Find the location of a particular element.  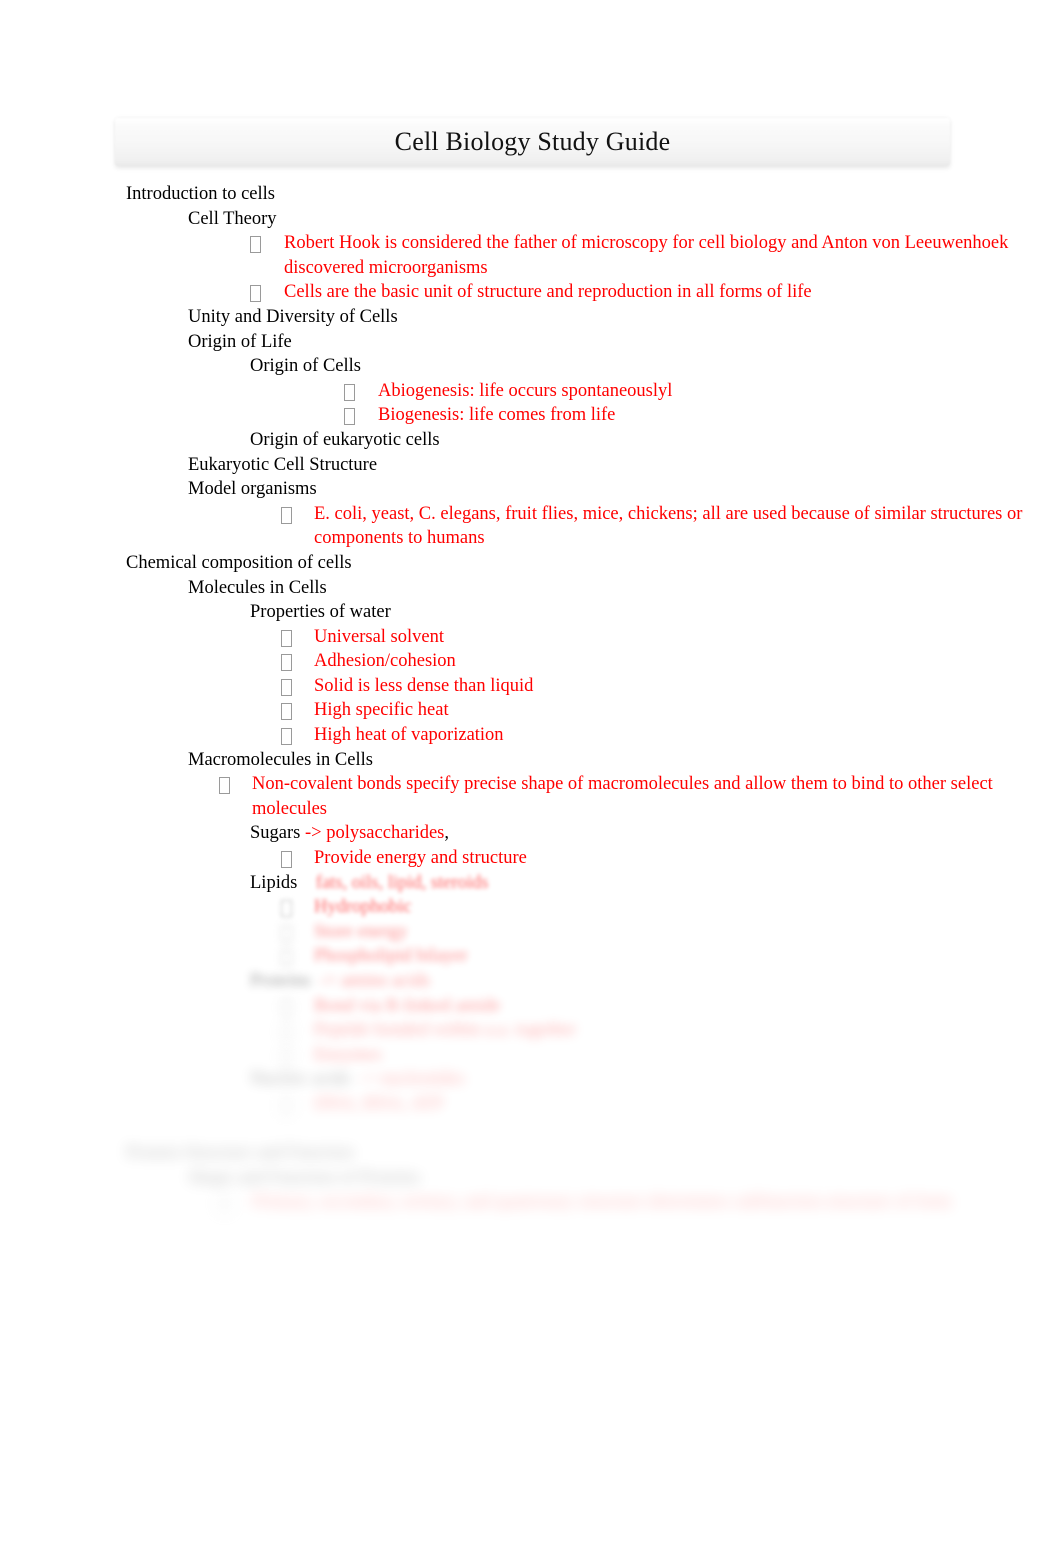

lipids-label: Lipids is located at coordinates (274, 882).